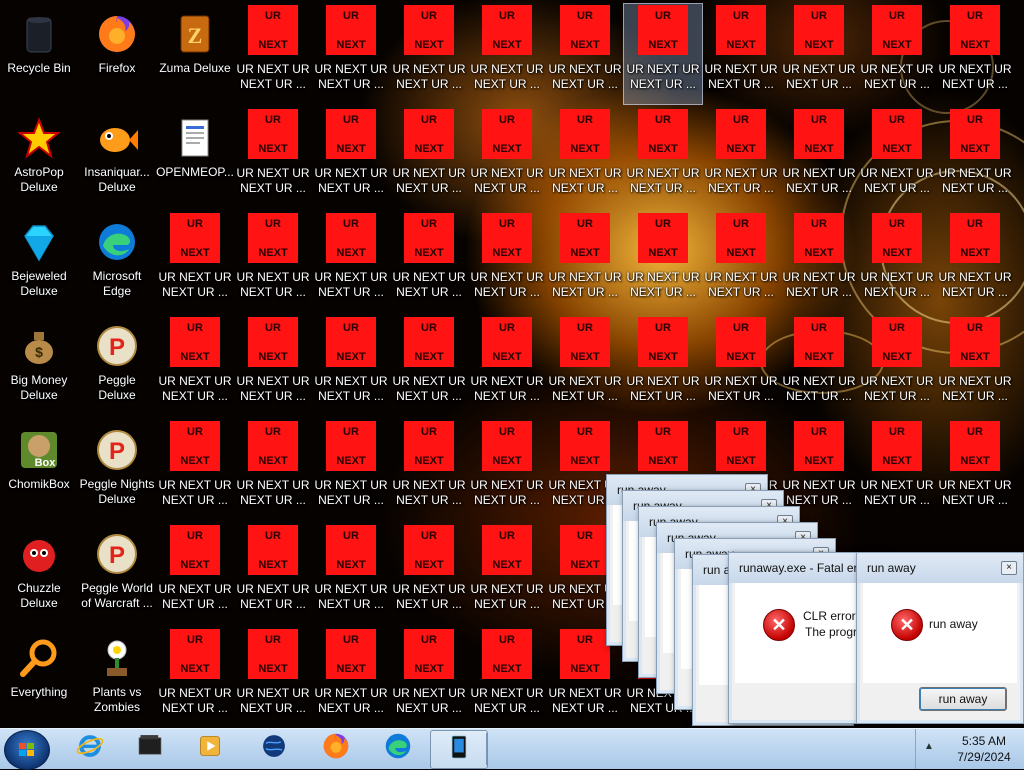 This screenshot has height=770, width=1024. I want to click on desktop-icon-firefox: Firefox, so click(117, 54).